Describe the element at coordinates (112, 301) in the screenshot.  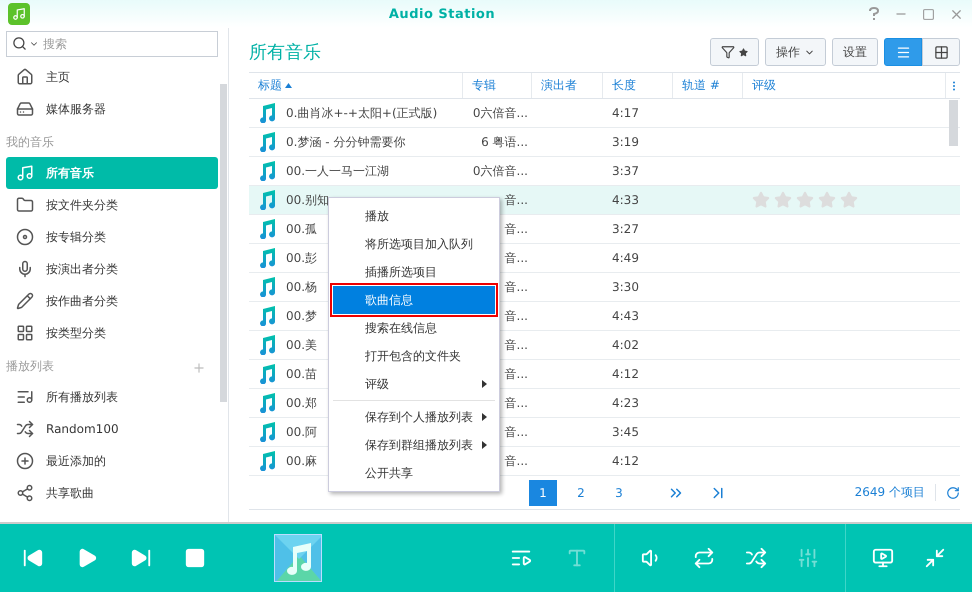
I see `sidebar-item: 按作曲者分类` at that location.